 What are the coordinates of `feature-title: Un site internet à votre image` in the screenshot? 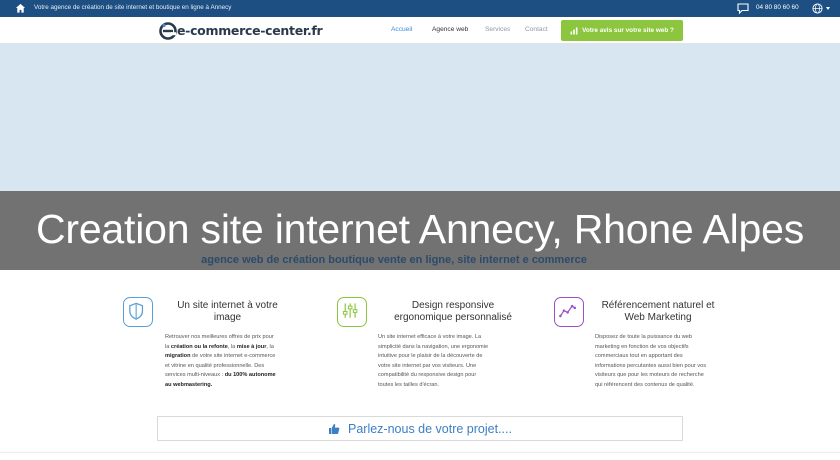 It's located at (227, 311).